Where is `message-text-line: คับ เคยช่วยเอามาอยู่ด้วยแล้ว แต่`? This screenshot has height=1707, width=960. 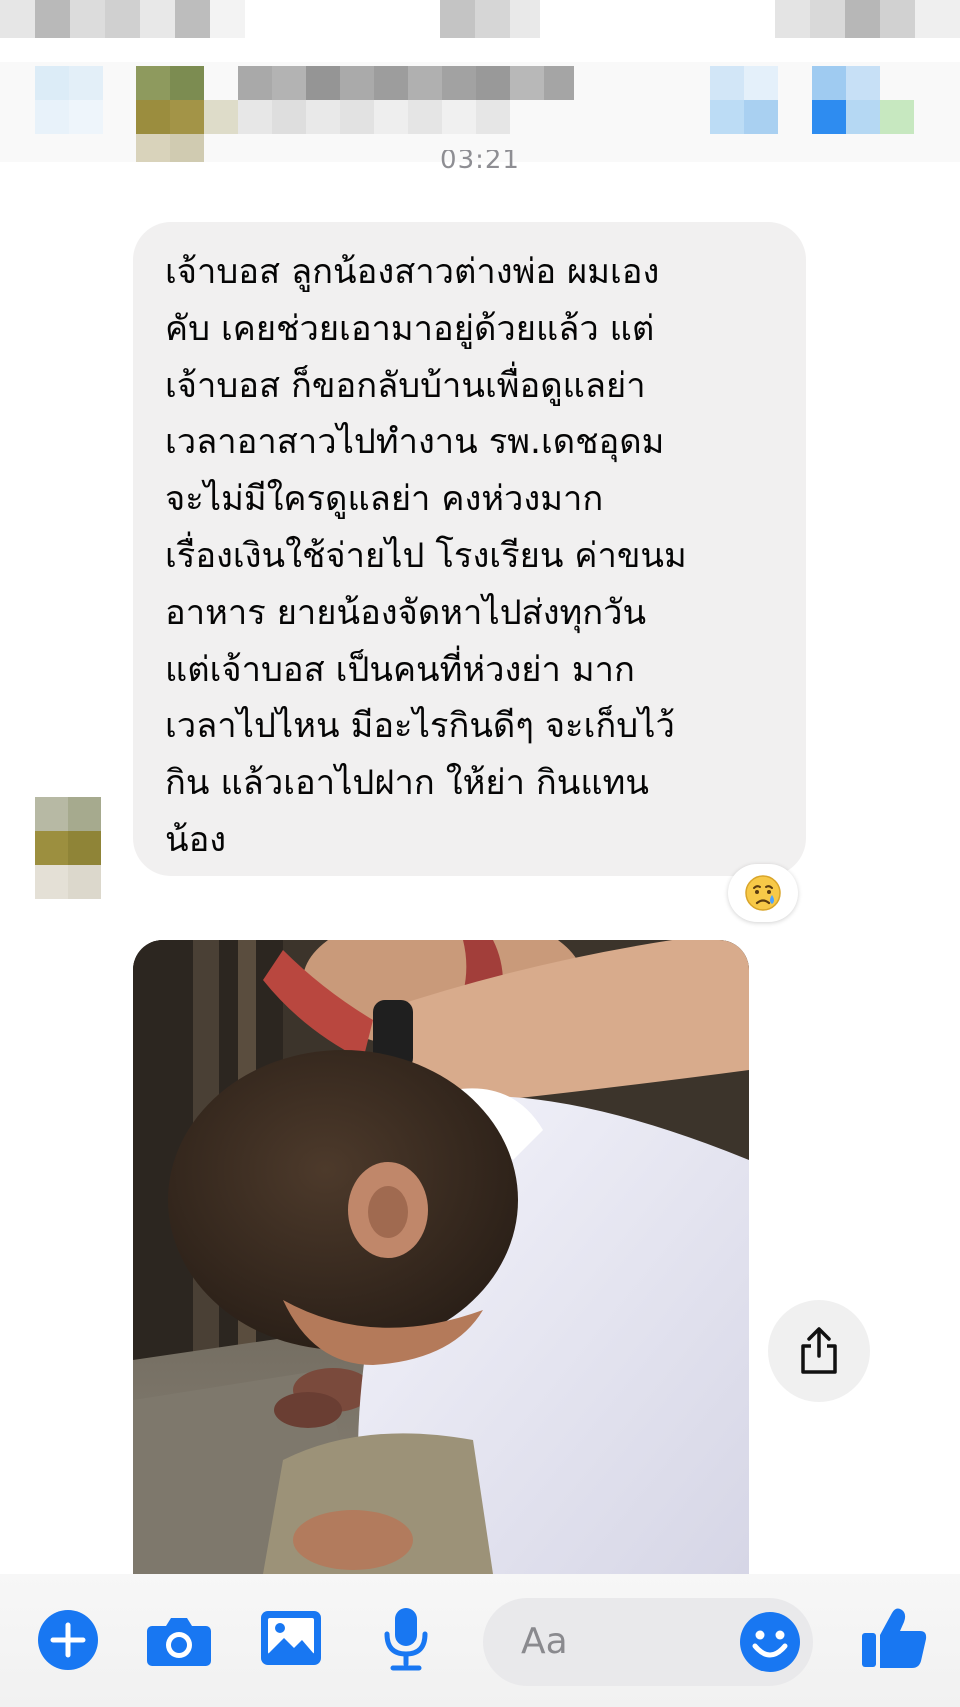
message-text-line: คับ เคยช่วยเอามาอยู่ด้วยแล้ว แต่ is located at coordinates (410, 328).